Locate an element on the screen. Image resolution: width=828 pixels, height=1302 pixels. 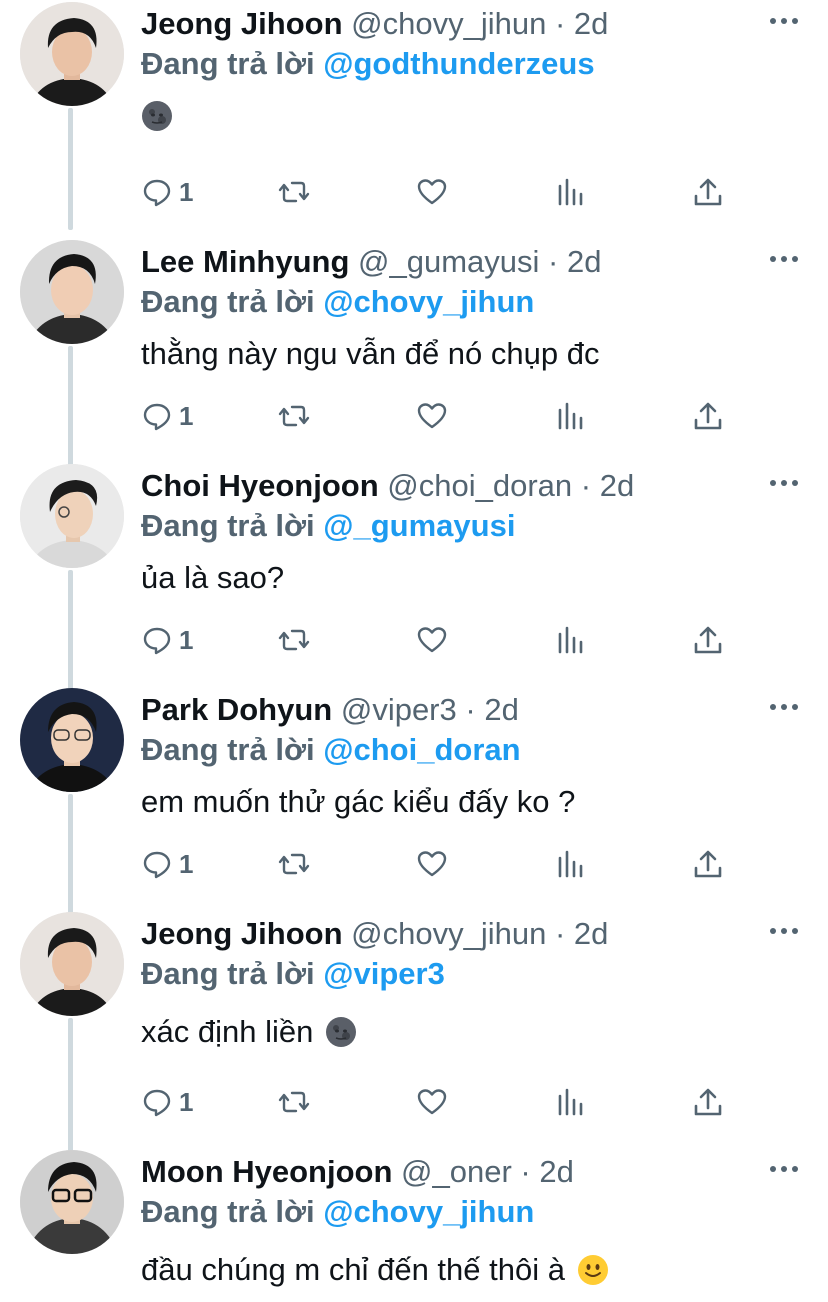
replying-to: Đang trả lời @choi_doran is located at coordinates (331, 750).